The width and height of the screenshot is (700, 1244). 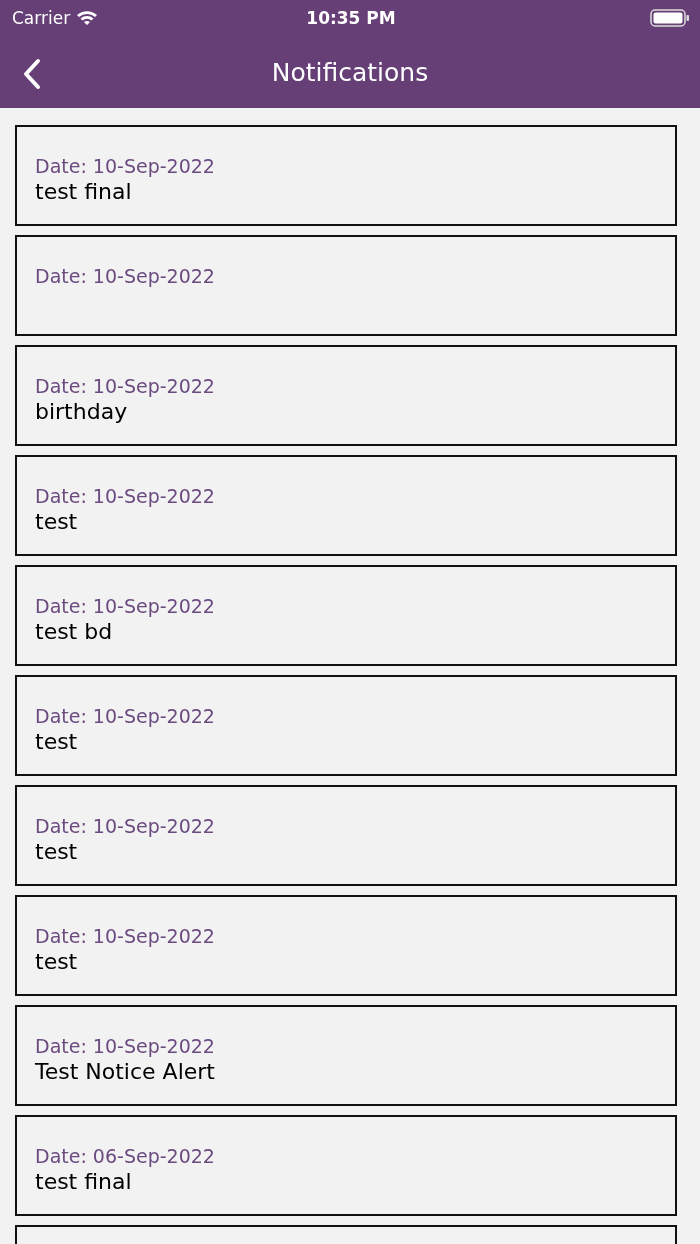 What do you see at coordinates (346, 1055) in the screenshot?
I see `notification-card: Date: 10-Sep-2022 Test Notice Alert` at bounding box center [346, 1055].